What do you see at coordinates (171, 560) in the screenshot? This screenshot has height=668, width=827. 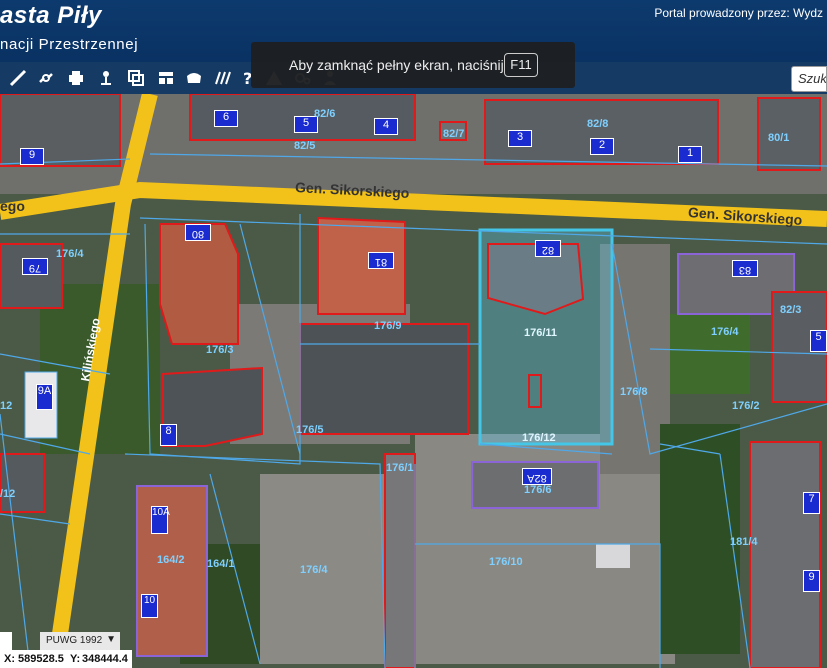 I see `parcel-label: 164/2` at bounding box center [171, 560].